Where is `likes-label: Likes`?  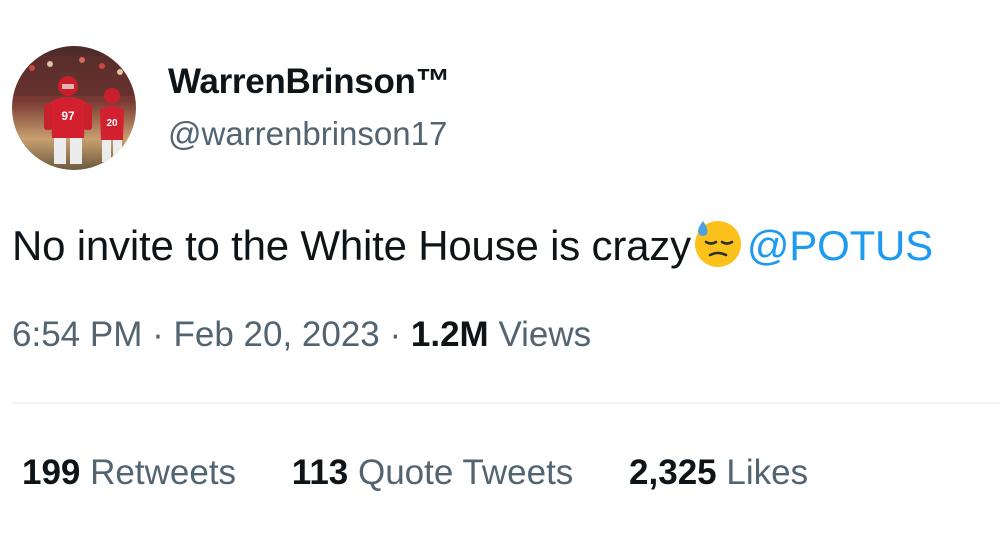
likes-label: Likes is located at coordinates (767, 472).